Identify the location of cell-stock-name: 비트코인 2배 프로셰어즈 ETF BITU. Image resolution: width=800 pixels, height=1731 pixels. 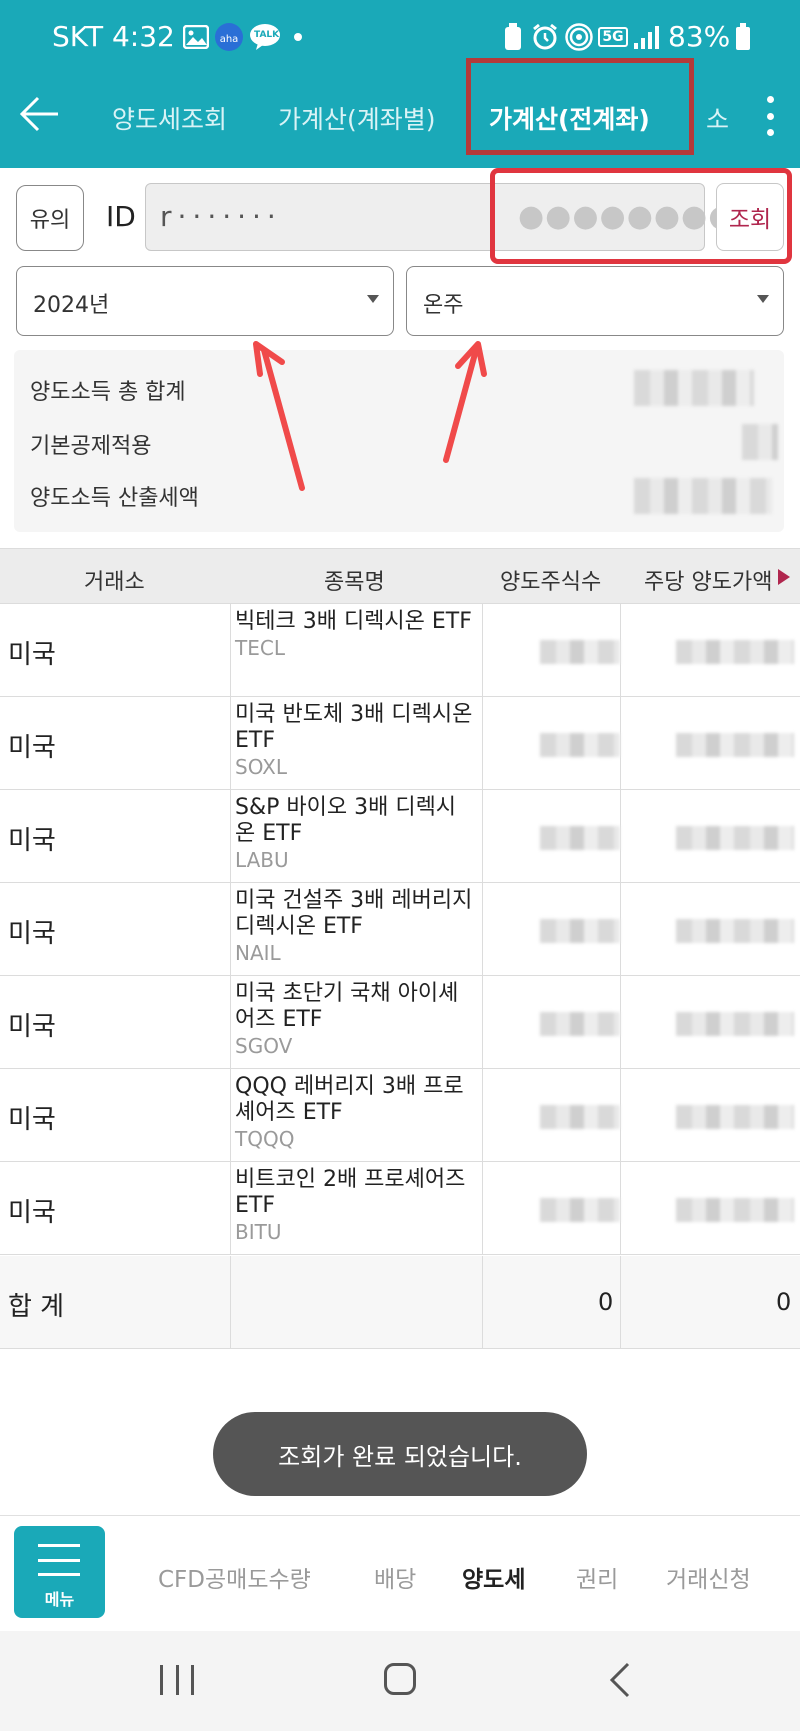
(355, 1206).